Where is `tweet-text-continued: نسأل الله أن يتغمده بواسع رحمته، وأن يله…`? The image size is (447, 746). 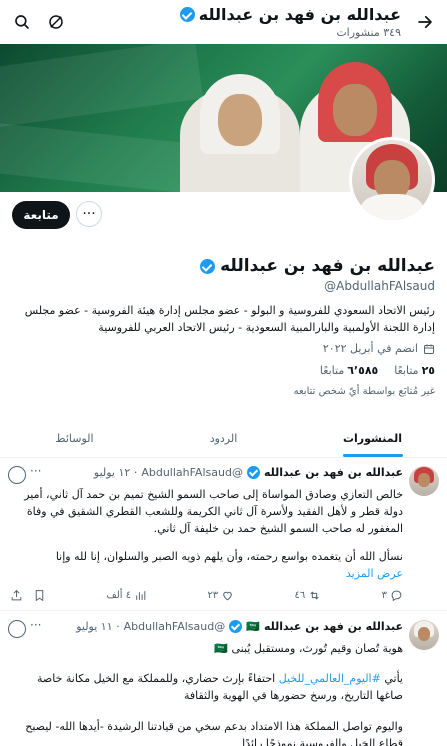
tweet-text-continued: نسأل الله أن يتغمده بواسع رحمته، وأن يله… is located at coordinates (229, 556).